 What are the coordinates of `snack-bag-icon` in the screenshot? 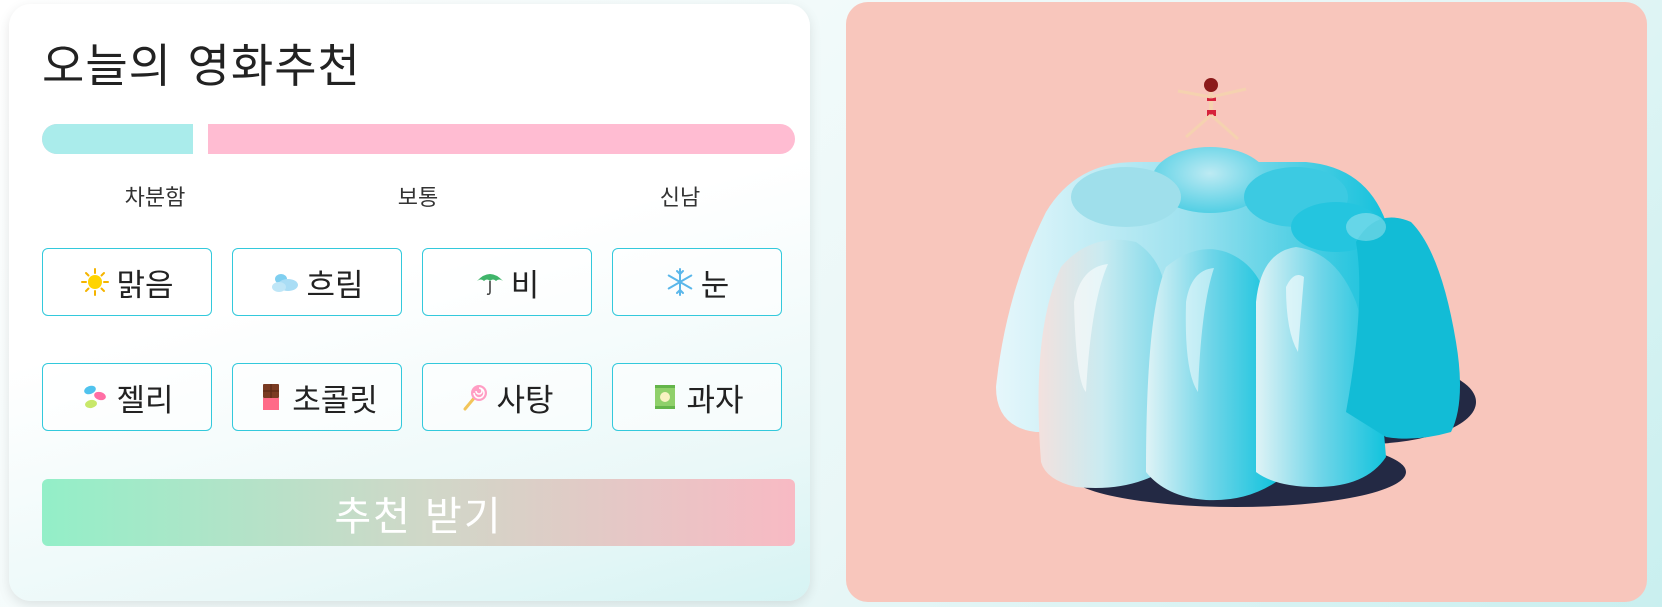 It's located at (665, 397).